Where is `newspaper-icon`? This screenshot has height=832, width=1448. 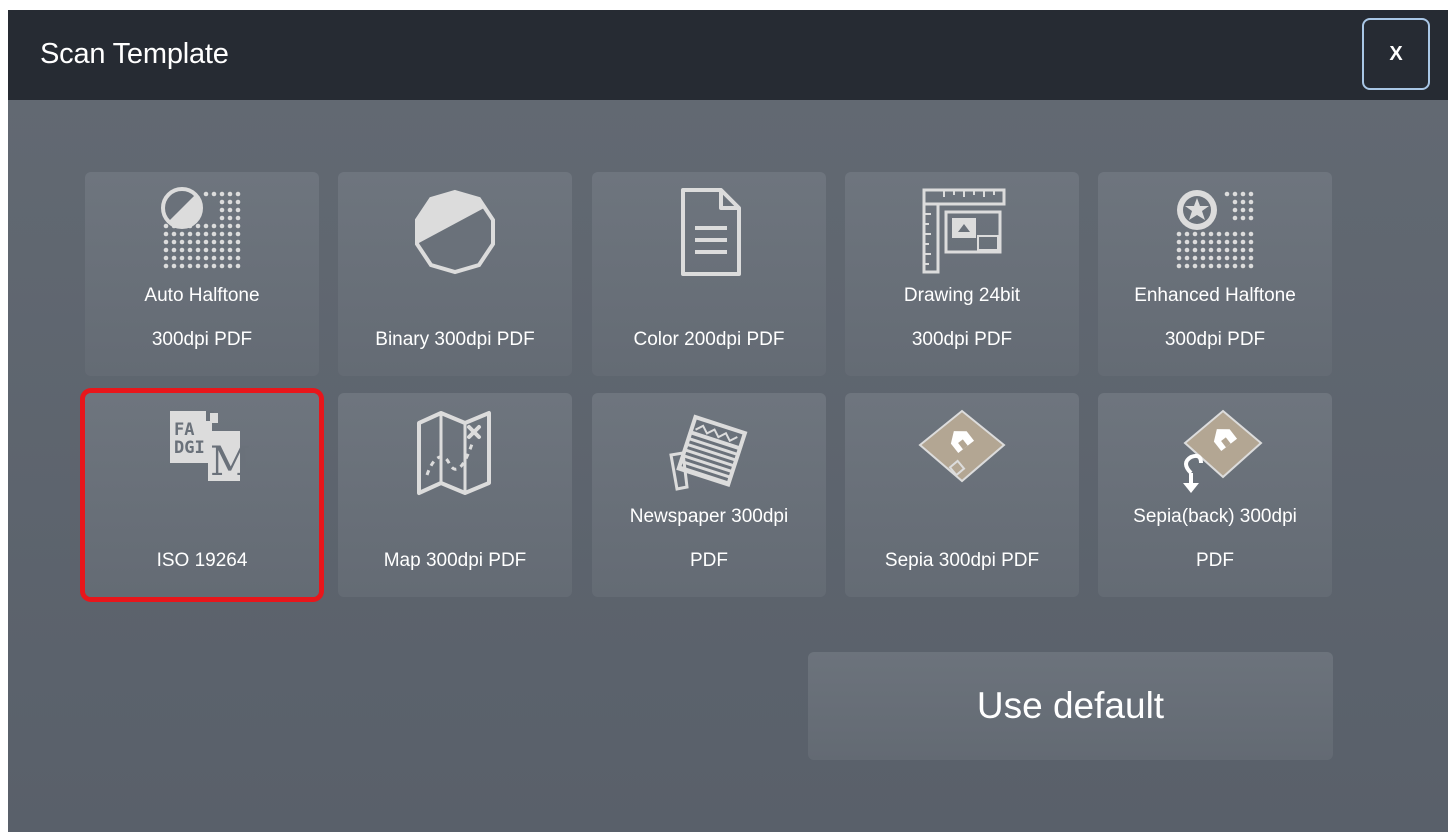 newspaper-icon is located at coordinates (709, 453).